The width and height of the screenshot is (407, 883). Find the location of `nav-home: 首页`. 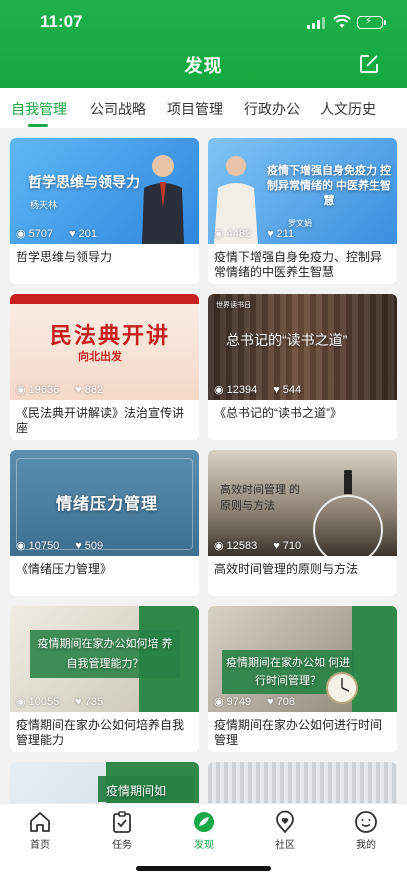

nav-home: 首页 is located at coordinates (40, 830).